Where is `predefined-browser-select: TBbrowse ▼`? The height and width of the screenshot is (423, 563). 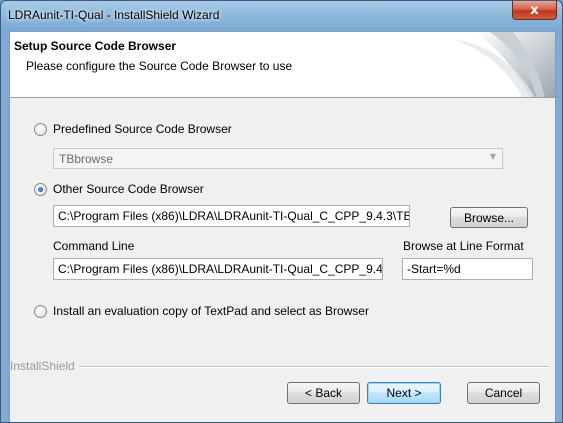 predefined-browser-select: TBbrowse ▼ is located at coordinates (278, 158).